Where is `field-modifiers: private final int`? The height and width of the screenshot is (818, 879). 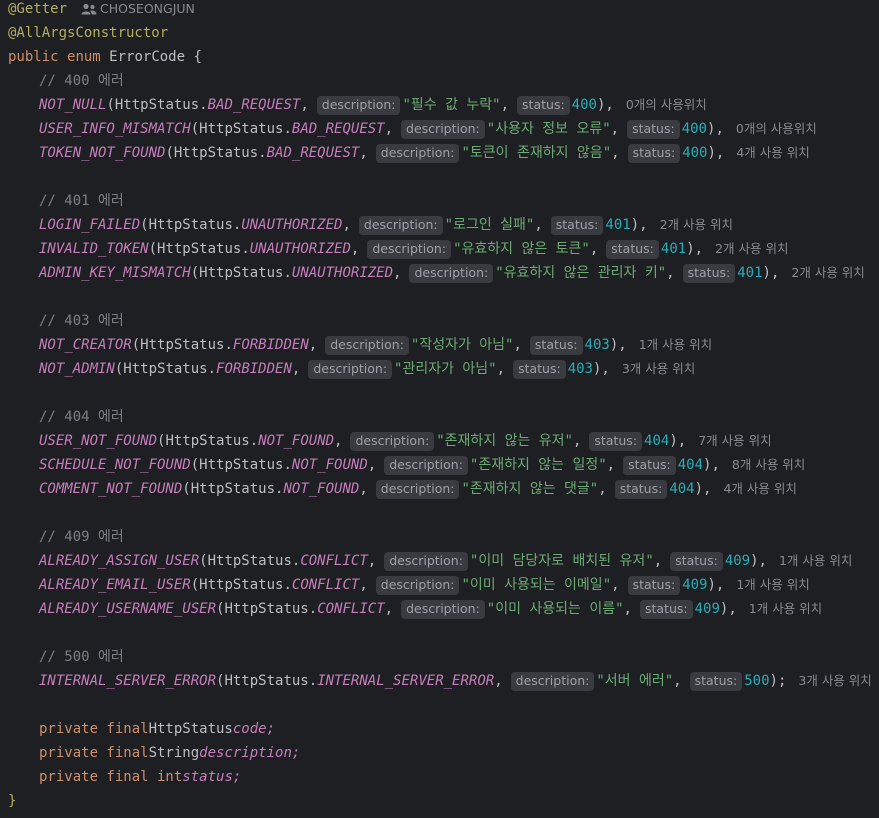
field-modifiers: private final int is located at coordinates (111, 777).